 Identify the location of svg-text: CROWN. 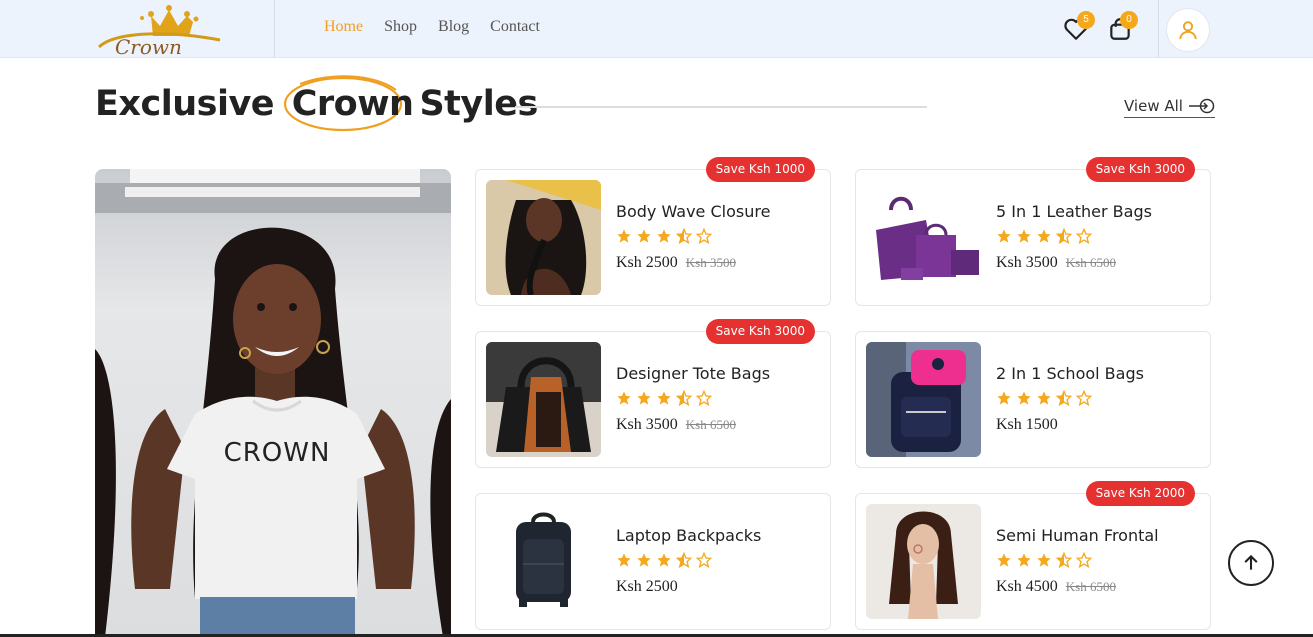
(277, 453).